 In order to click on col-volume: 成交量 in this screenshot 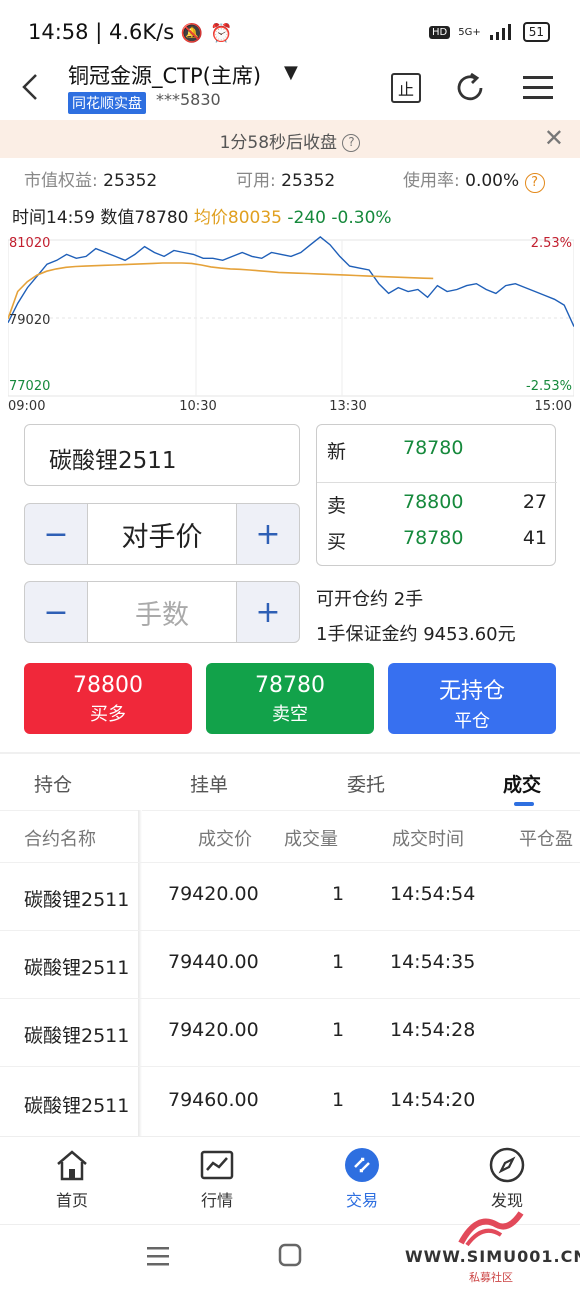, I will do `click(311, 839)`.